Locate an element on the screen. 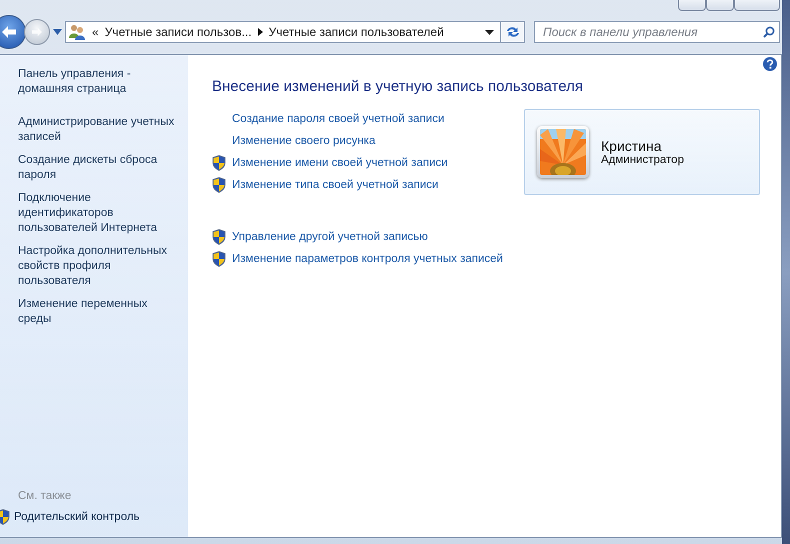 Image resolution: width=790 pixels, height=544 pixels. task-link: Изменение своего рисунка is located at coordinates (304, 141).